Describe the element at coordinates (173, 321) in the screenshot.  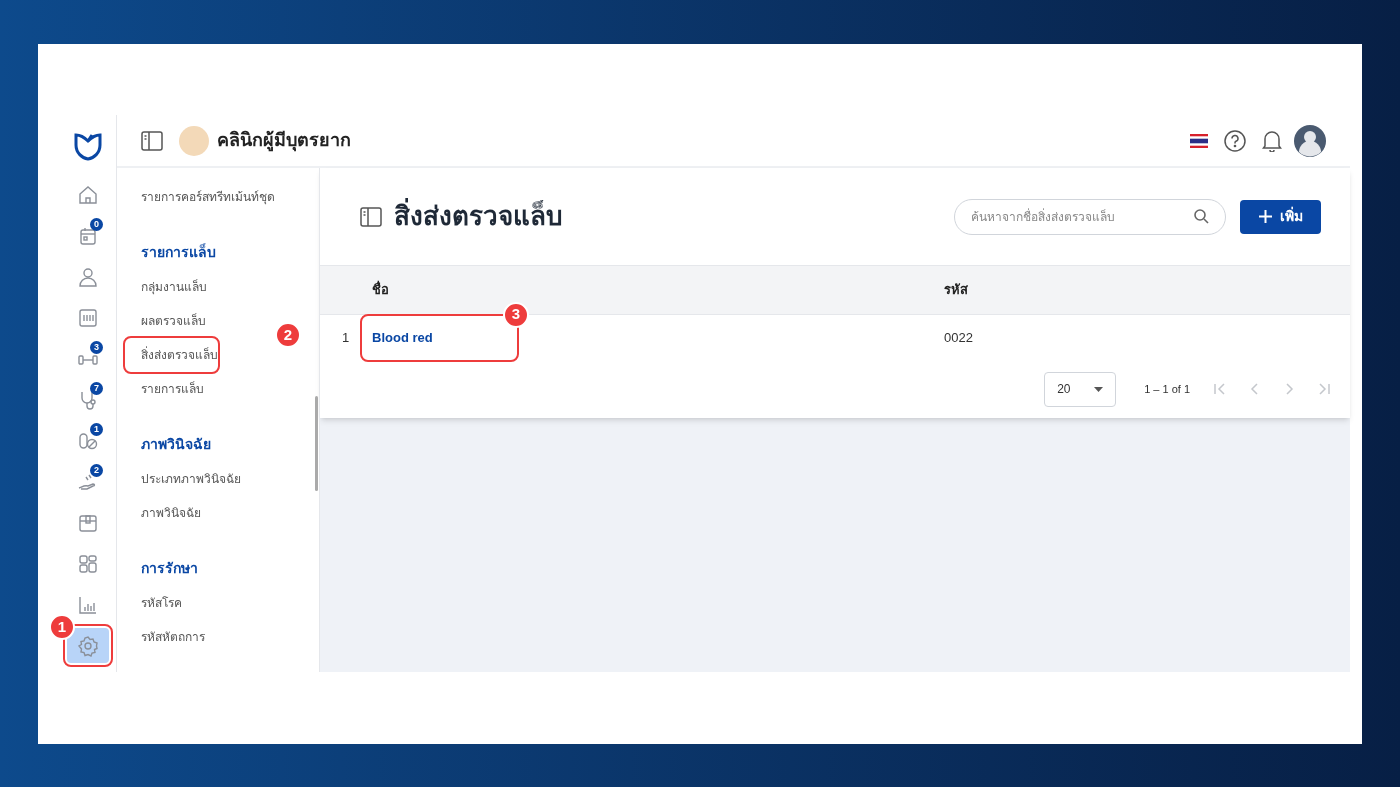
I see `menu-item: ผลตรวจแล็บ` at that location.